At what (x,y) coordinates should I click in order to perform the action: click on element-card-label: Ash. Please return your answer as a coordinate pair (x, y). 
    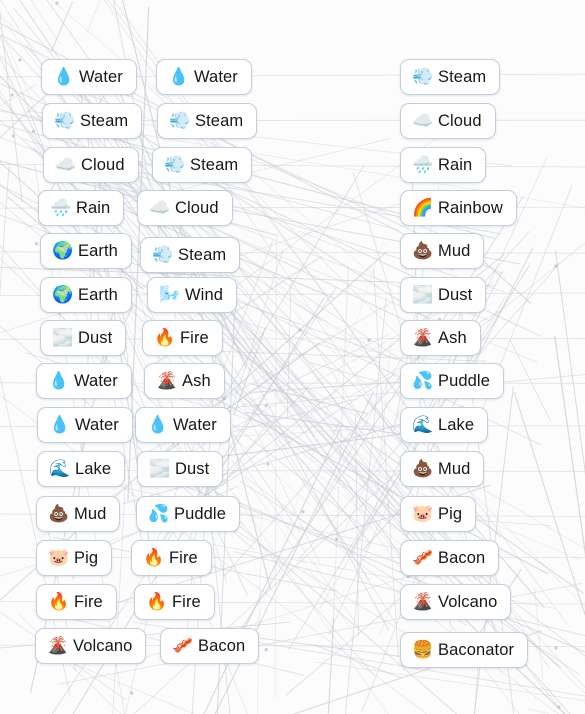
    Looking at the image, I should click on (196, 380).